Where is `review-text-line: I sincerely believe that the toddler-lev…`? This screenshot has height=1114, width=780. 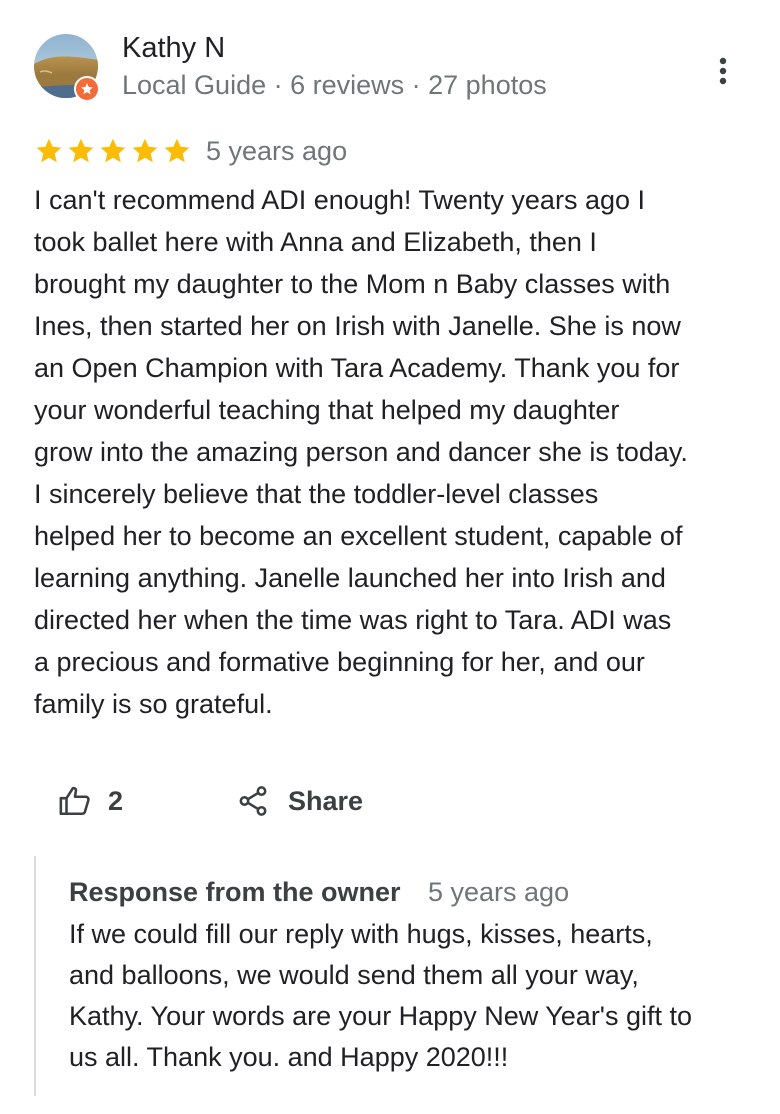 review-text-line: I sincerely believe that the toddler-lev… is located at coordinates (316, 494).